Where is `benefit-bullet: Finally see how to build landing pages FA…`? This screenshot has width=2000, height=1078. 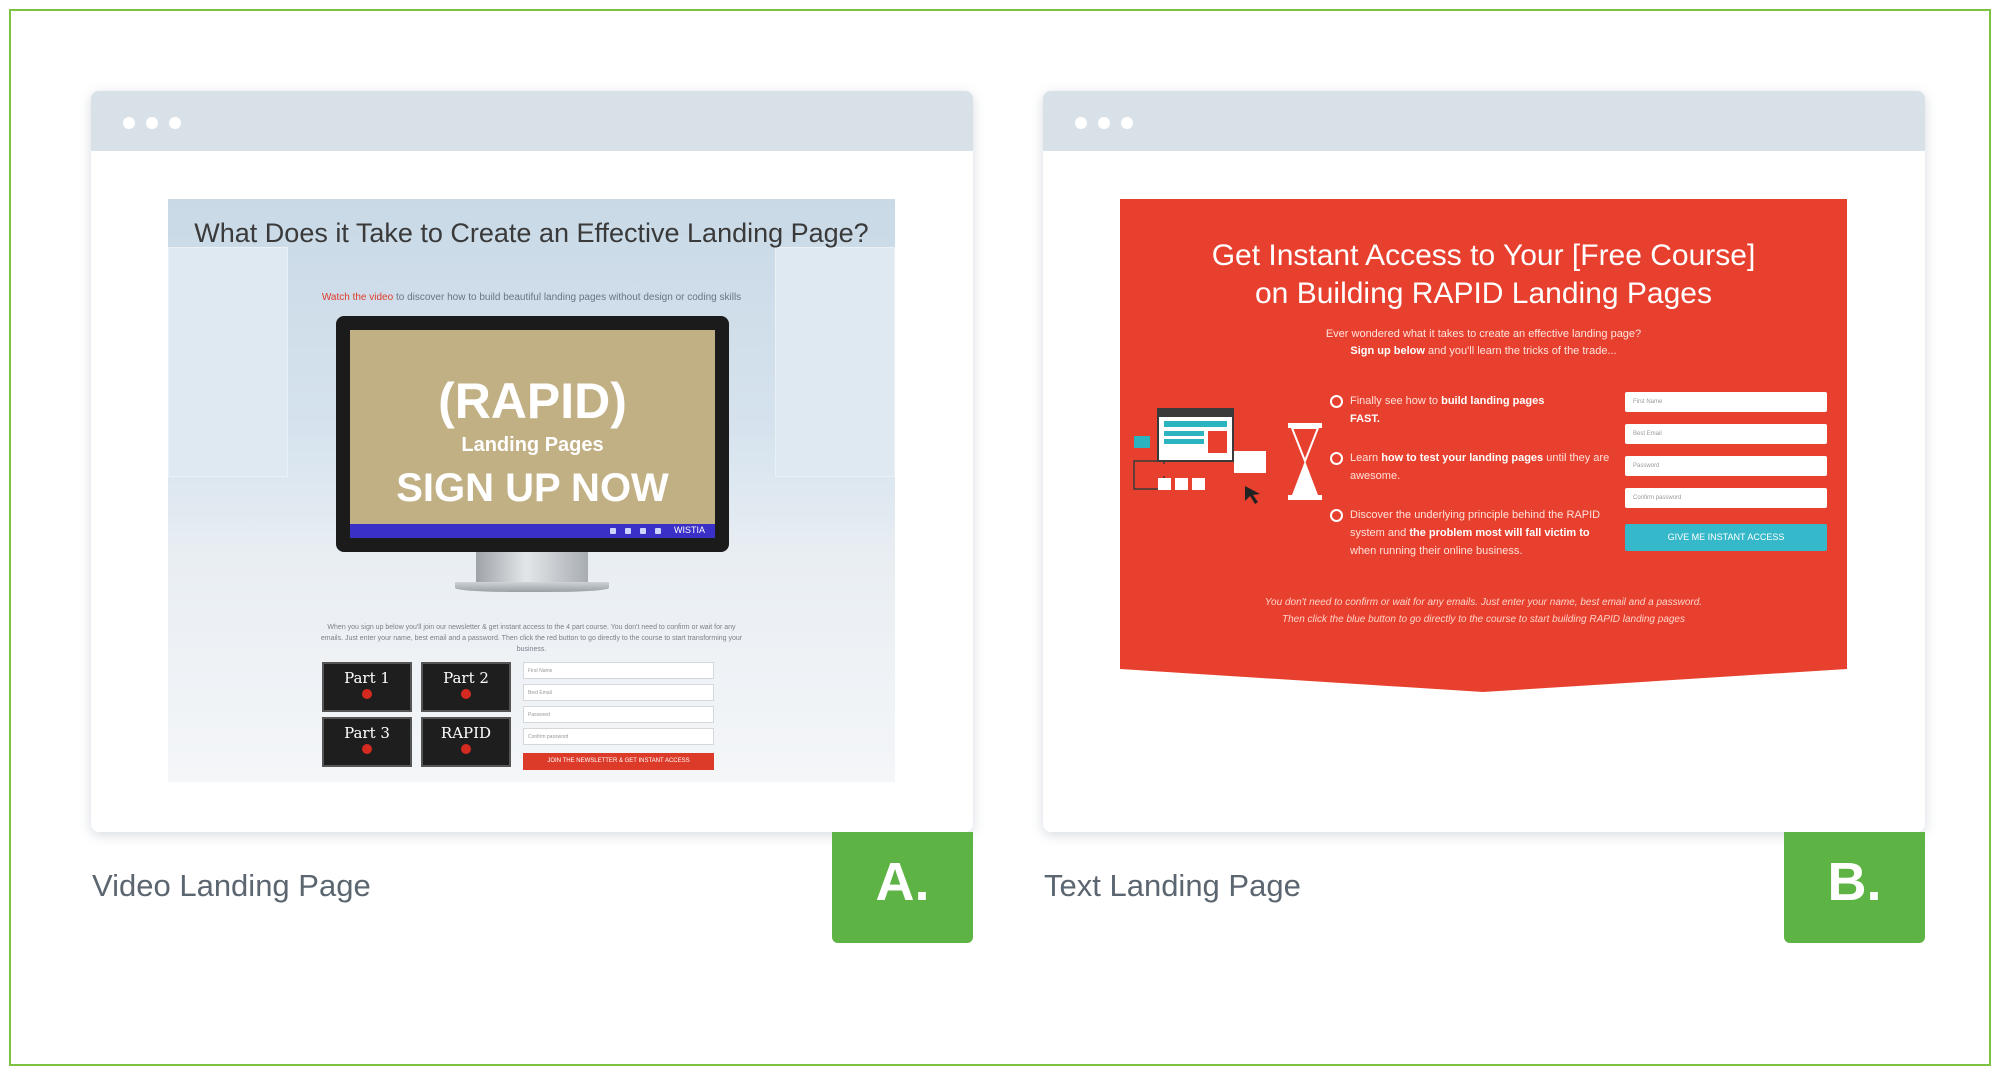
benefit-bullet: Finally see how to build landing pages FA… is located at coordinates (1470, 410).